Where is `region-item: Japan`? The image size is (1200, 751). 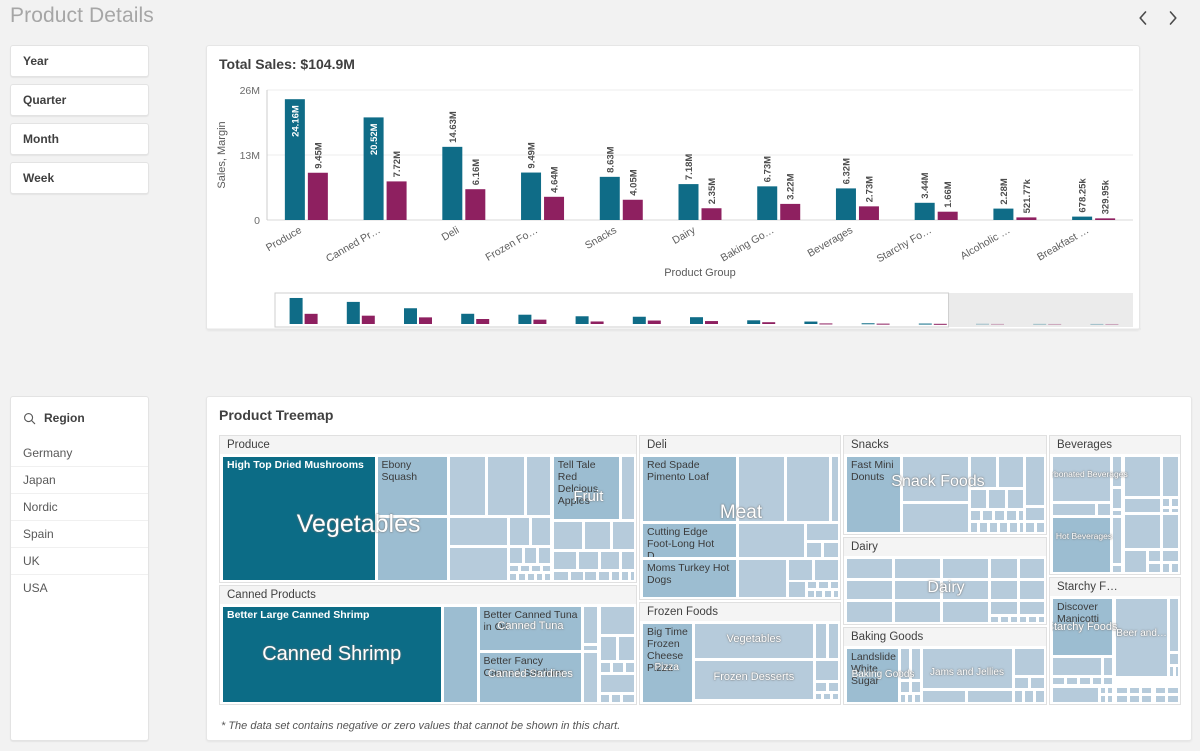
region-item: Japan is located at coordinates (79, 479).